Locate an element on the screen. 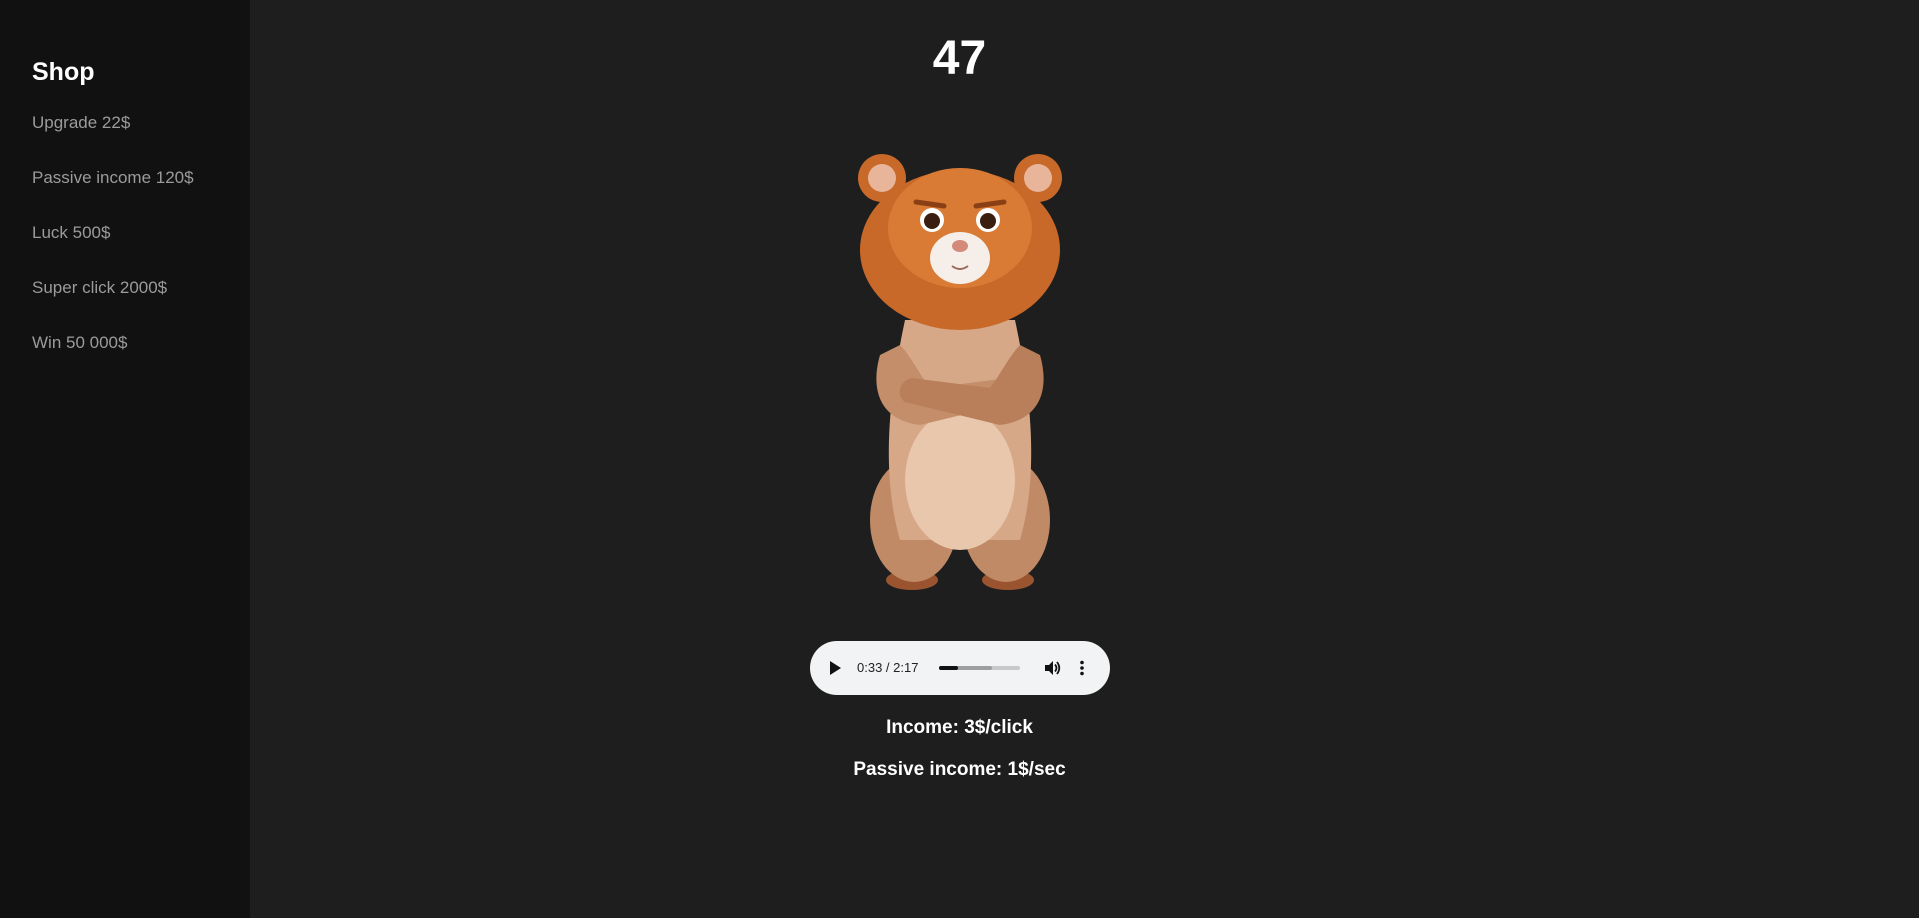 This screenshot has height=918, width=1919. shop-item-passive-income: Passive income 120$ is located at coordinates (113, 195).